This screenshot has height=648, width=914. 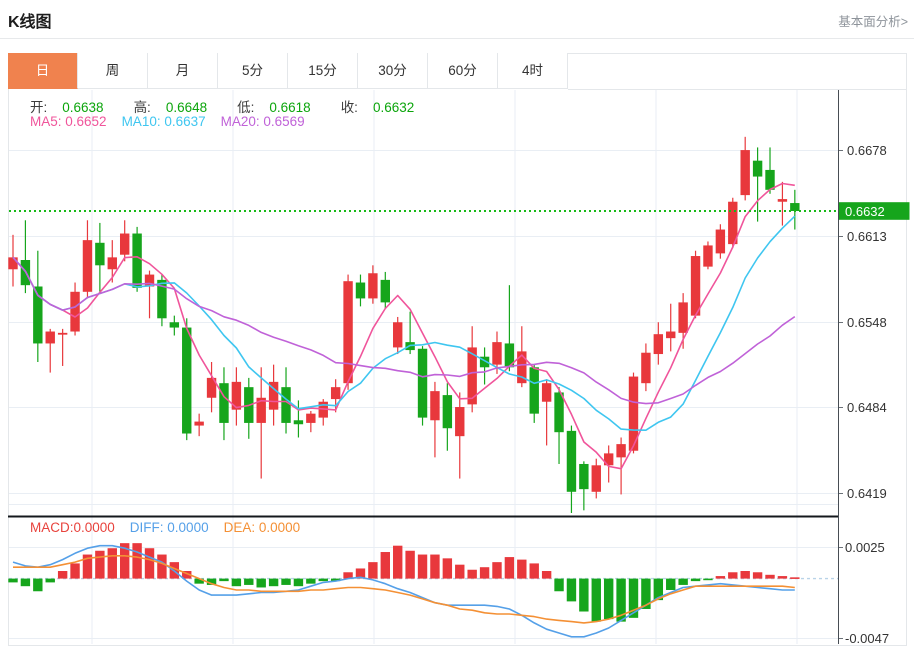 I want to click on macd-axis-label: 0.0025, so click(x=865, y=547).